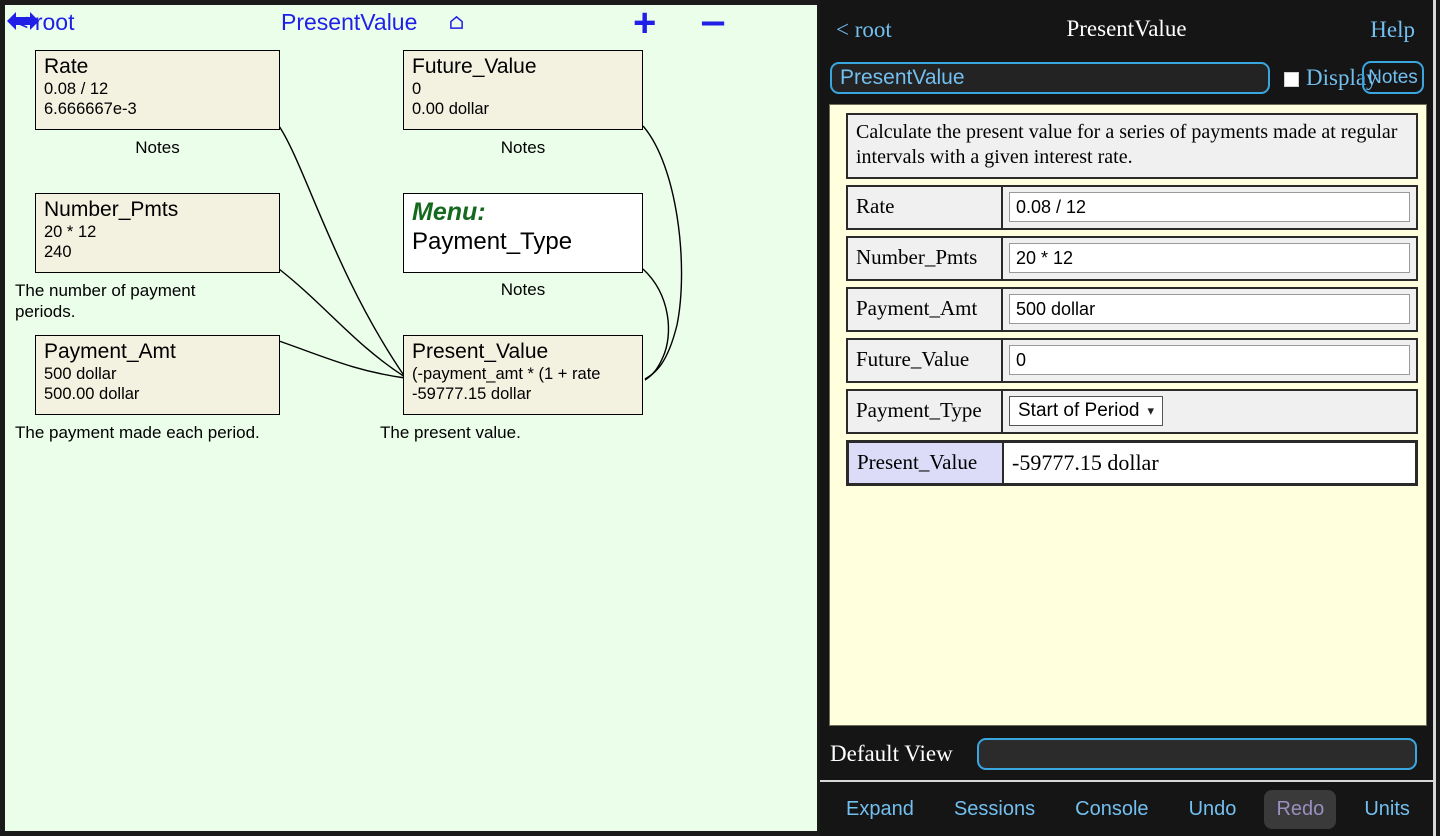 The height and width of the screenshot is (836, 1440). I want to click on number-pmts-input: 20 * 12, so click(1209, 258).